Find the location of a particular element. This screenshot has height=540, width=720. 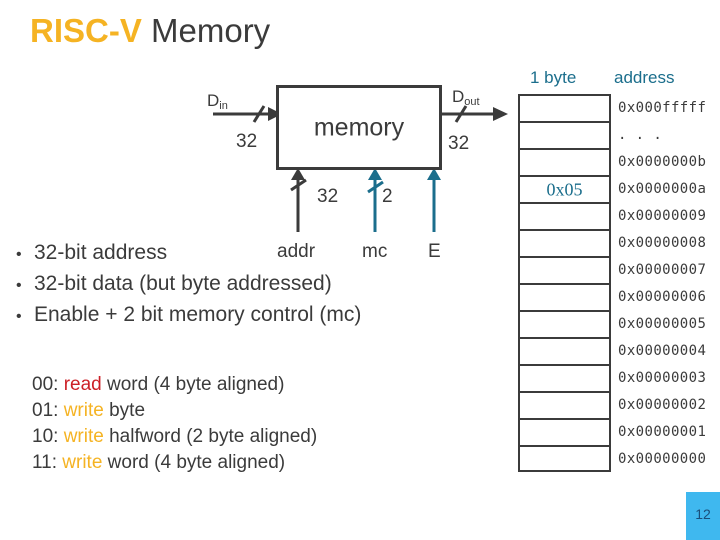

table-row: 0x000fffff is located at coordinates (618, 107).